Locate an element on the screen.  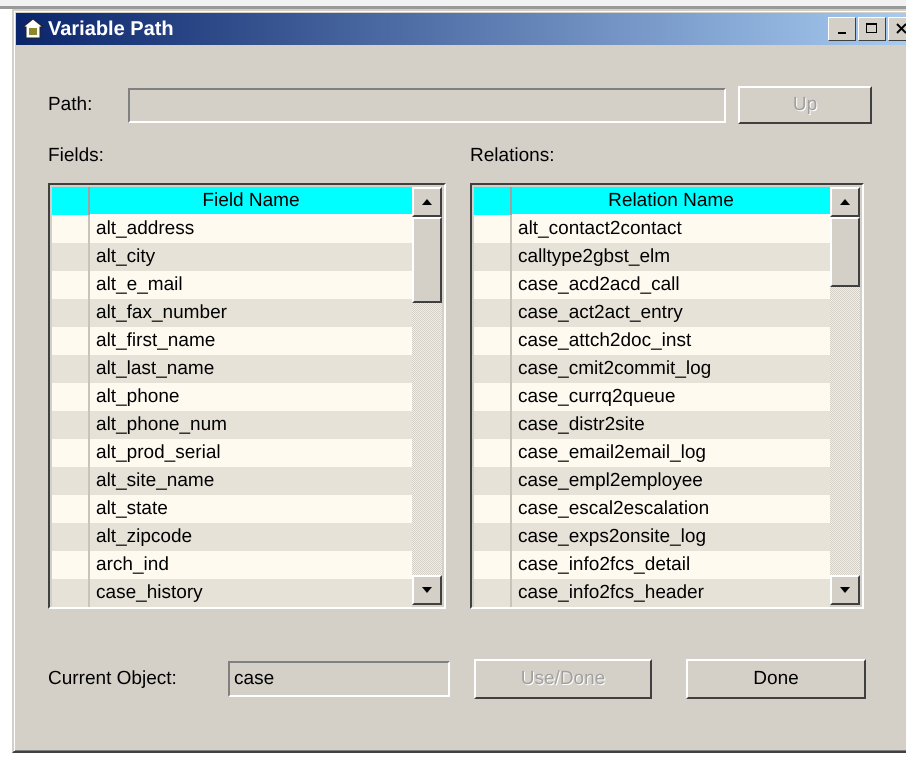
list-item: alt_site_name is located at coordinates (251, 481).